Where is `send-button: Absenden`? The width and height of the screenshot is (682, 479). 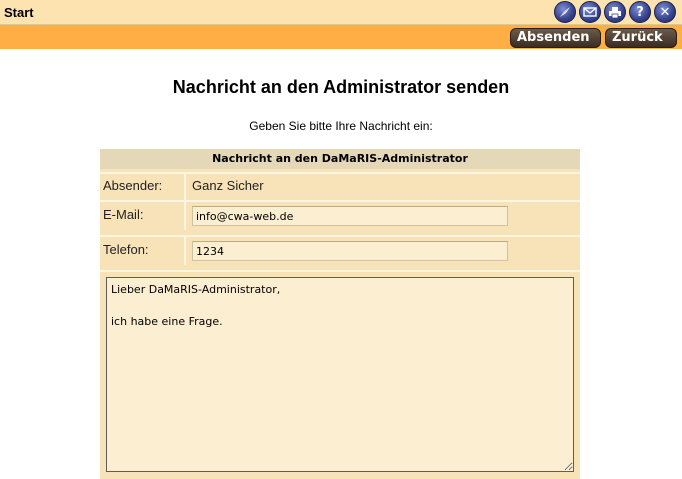 send-button: Absenden is located at coordinates (555, 38).